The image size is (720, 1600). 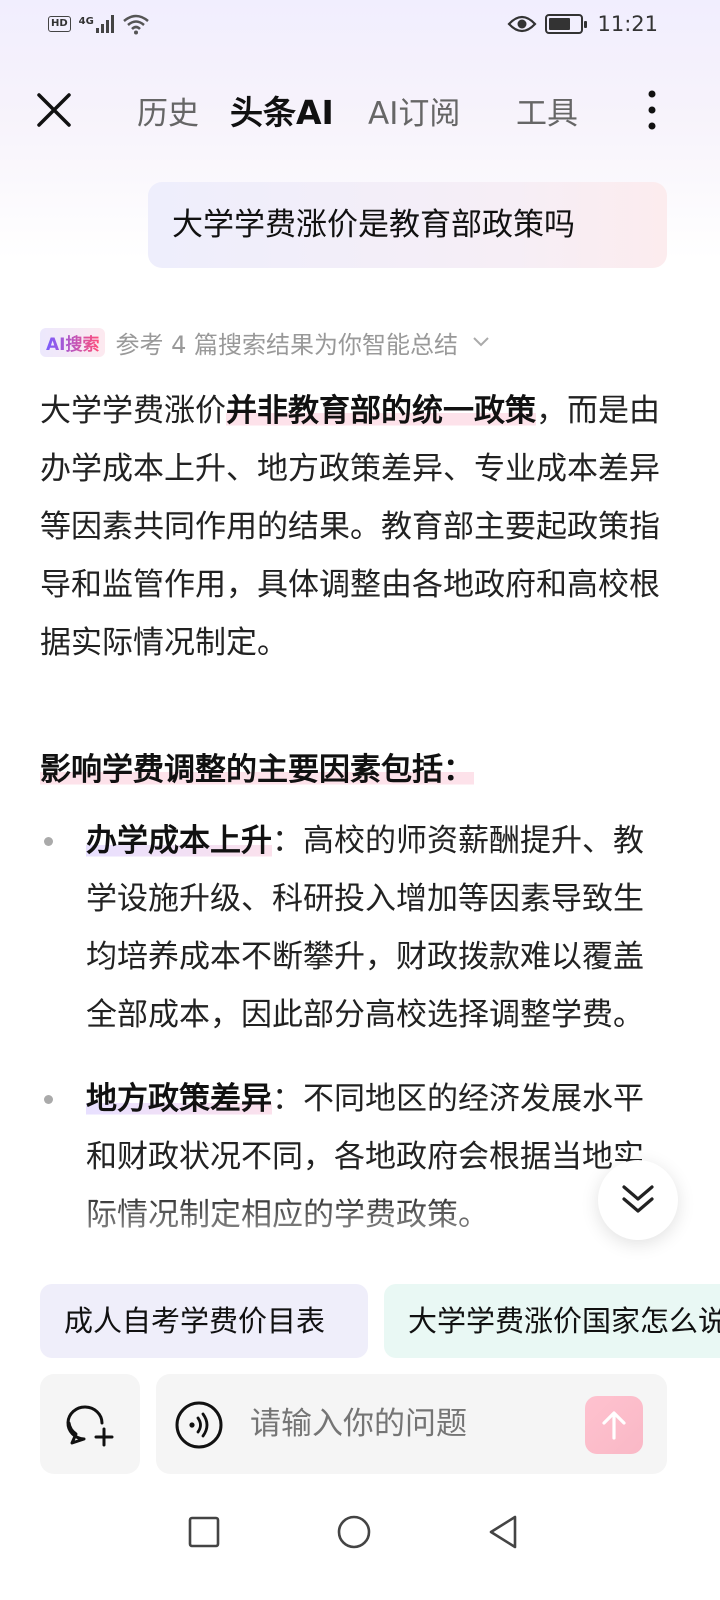 What do you see at coordinates (282, 110) in the screenshot?
I see `tab-toutiao-ai: 头条AI` at bounding box center [282, 110].